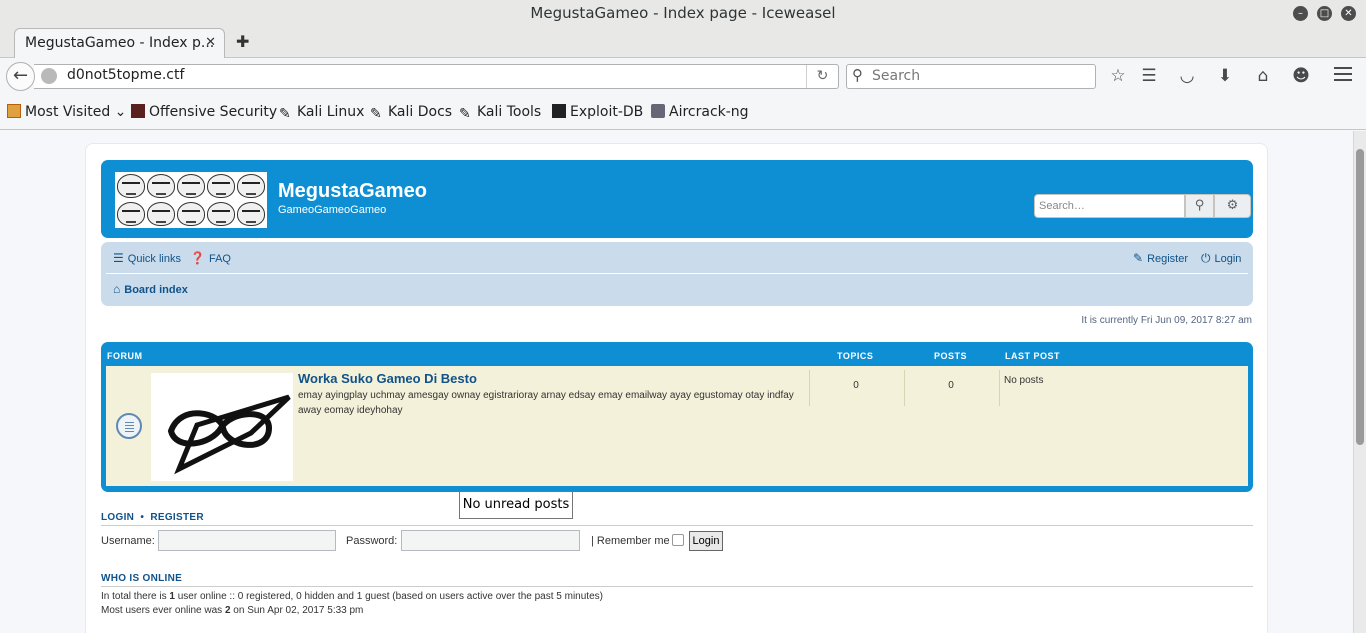 This screenshot has height=633, width=1366. Describe the element at coordinates (1300, 13) in the screenshot. I see `minimize-icon: –` at that location.